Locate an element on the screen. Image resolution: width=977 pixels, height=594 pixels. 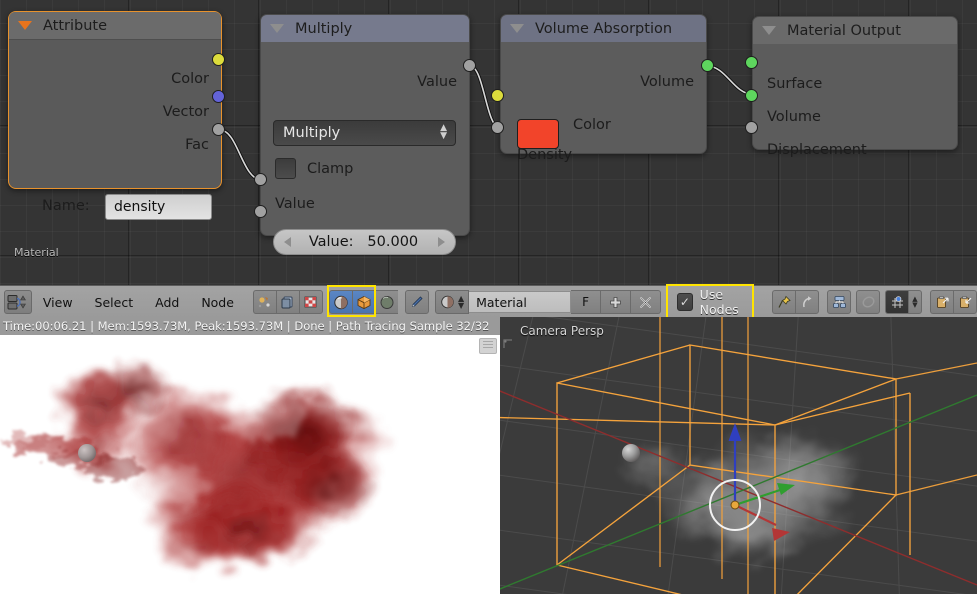
node-attribute-header: Attribute is located at coordinates (115, 26).